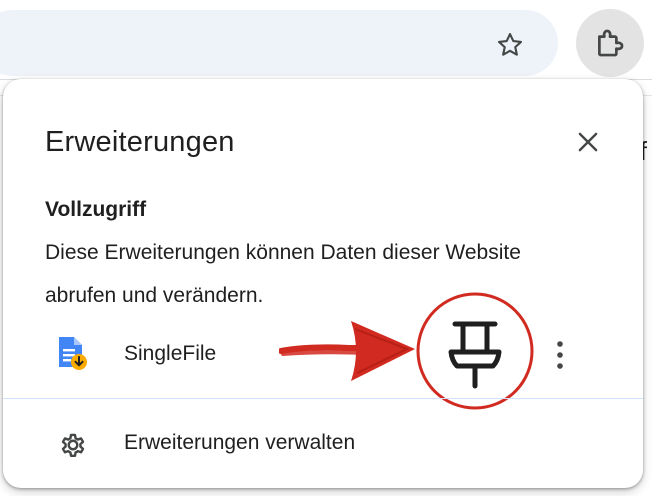  I want to click on close-button, so click(588, 142).